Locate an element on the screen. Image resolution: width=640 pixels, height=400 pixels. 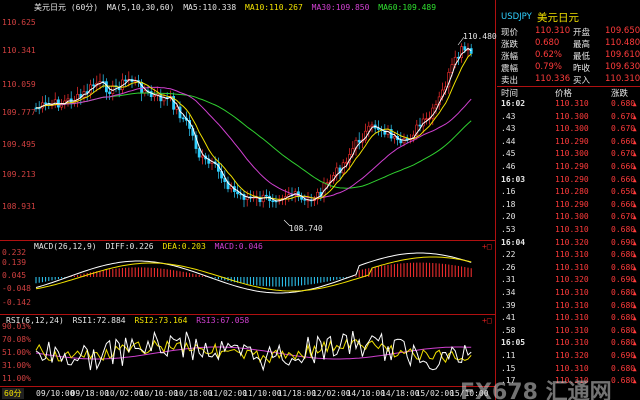
quote-row: 涨跌 0.680 最高 110.480 is located at coordinates (568, 44).